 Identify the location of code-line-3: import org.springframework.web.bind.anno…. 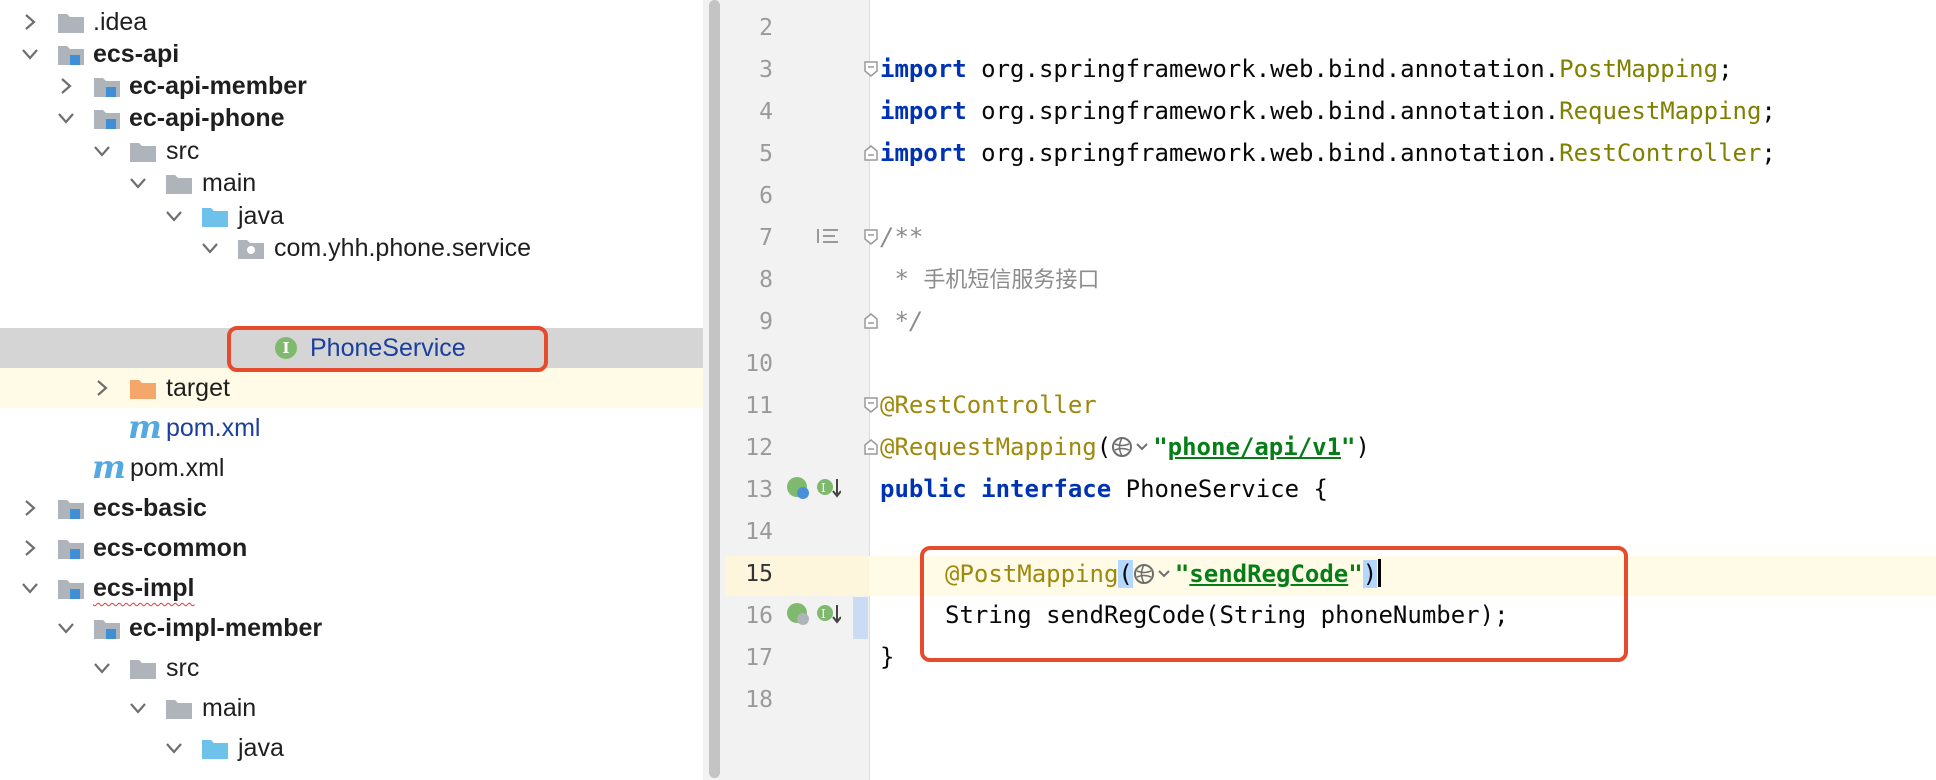
(1306, 69).